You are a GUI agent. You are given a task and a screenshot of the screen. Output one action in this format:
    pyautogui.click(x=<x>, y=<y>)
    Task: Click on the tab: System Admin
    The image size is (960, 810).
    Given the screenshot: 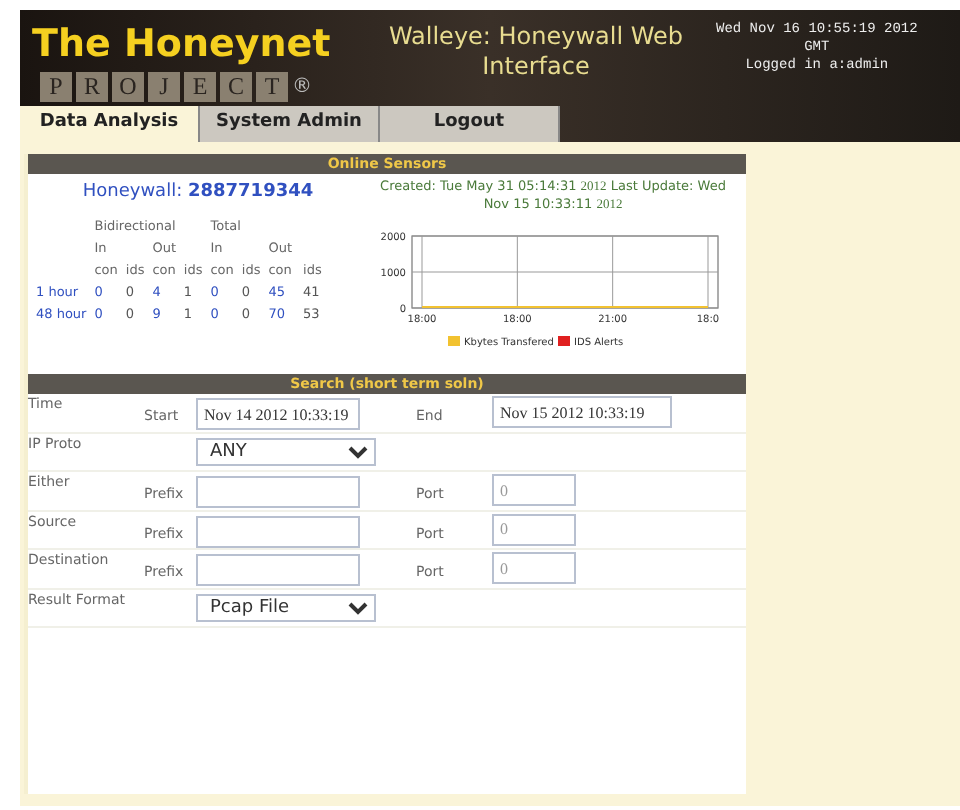 What is the action you would take?
    pyautogui.click(x=290, y=124)
    